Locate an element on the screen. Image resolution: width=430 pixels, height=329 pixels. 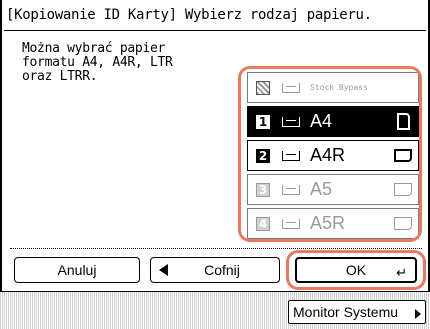
paper-item-drawer-1: 1 A4 is located at coordinates (333, 121).